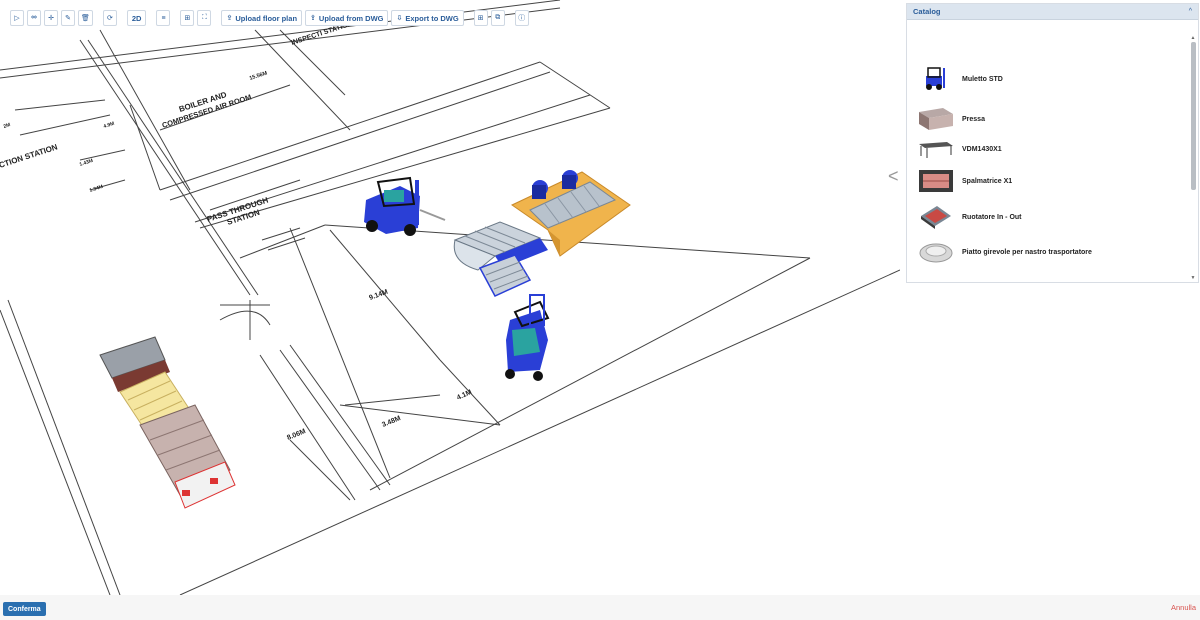 This screenshot has height=620, width=1200. I want to click on catalog-item-label: Muletto STD, so click(982, 79).